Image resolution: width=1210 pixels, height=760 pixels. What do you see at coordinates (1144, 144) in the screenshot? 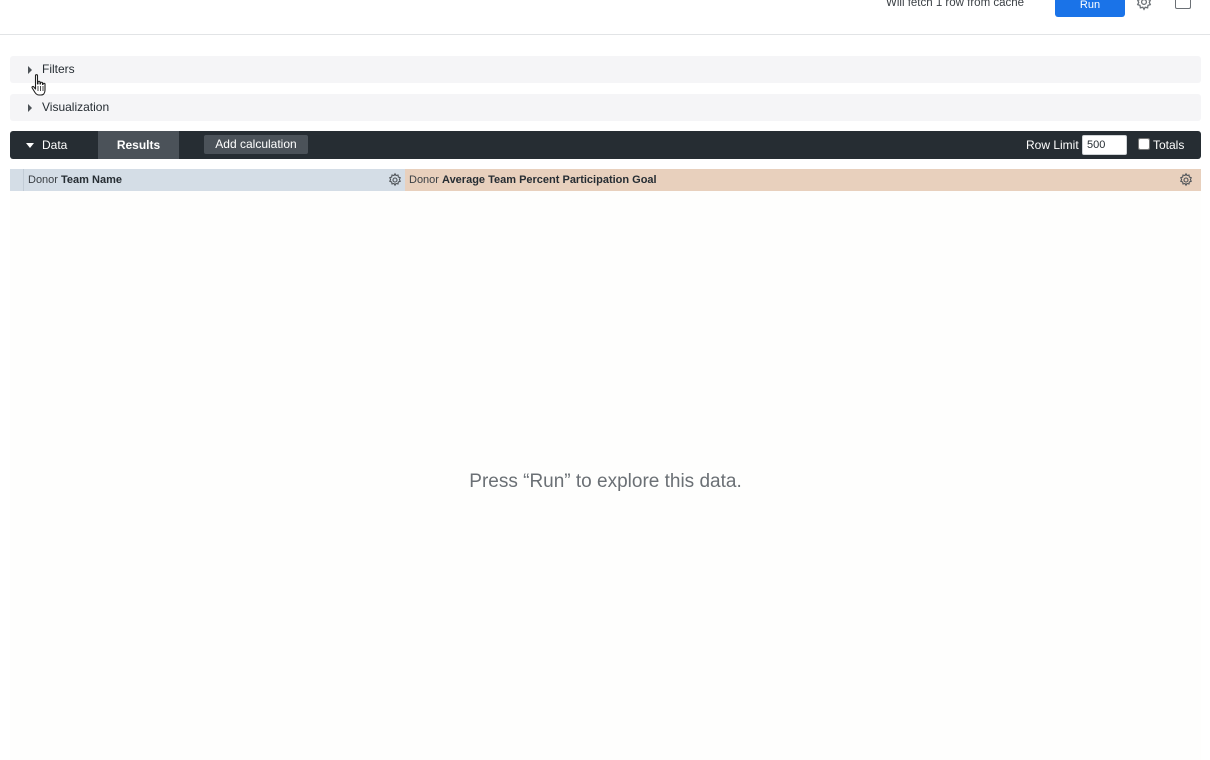
I see `totals-checkbox` at bounding box center [1144, 144].